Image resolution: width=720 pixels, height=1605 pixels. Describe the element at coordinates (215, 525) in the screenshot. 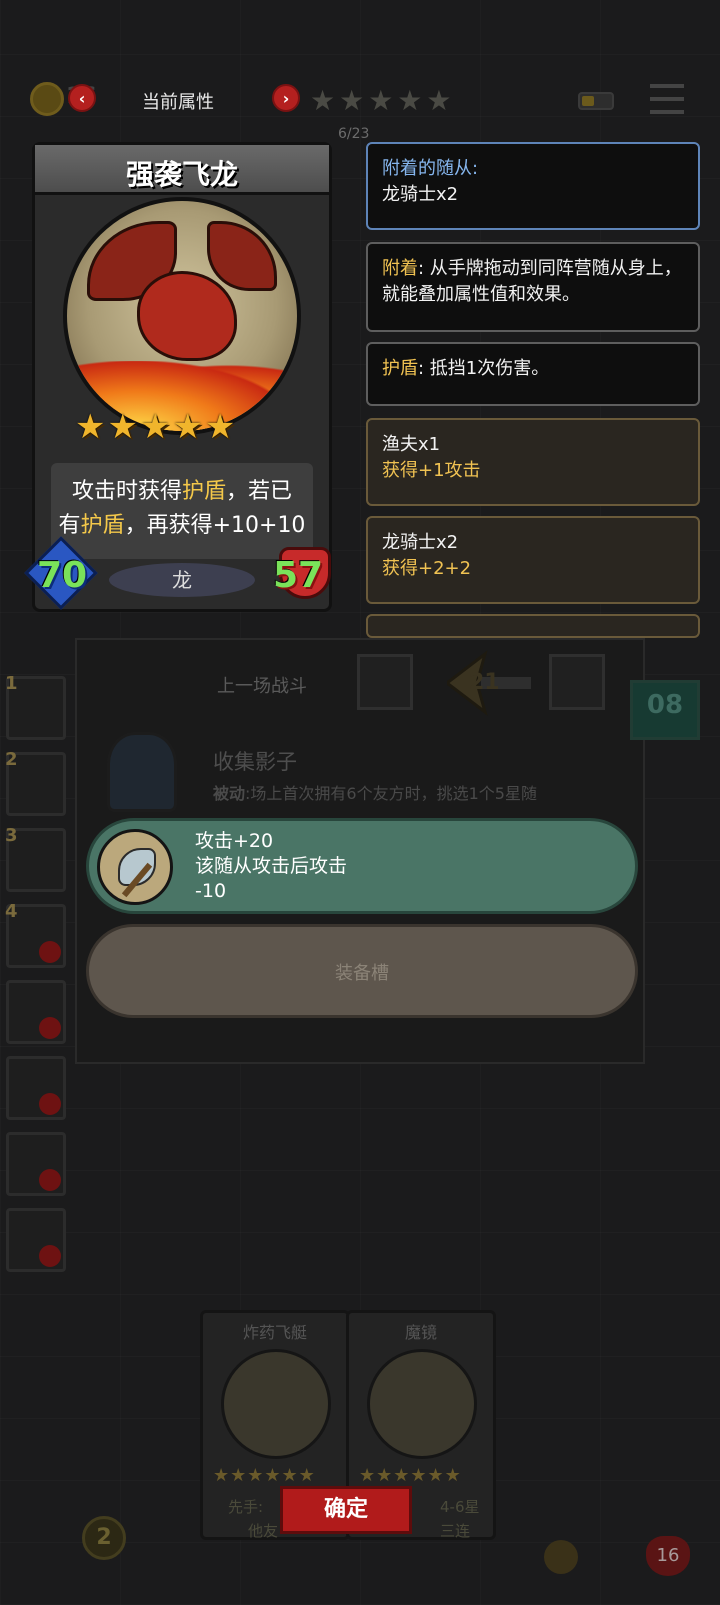

I see `desc-text: ，再获得+10+10` at that location.